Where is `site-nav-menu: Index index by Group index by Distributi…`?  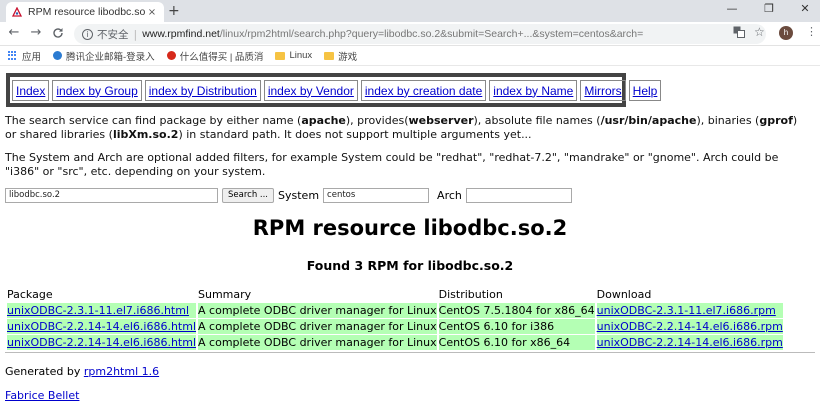 site-nav-menu: Index index by Group index by Distributi… is located at coordinates (334, 90).